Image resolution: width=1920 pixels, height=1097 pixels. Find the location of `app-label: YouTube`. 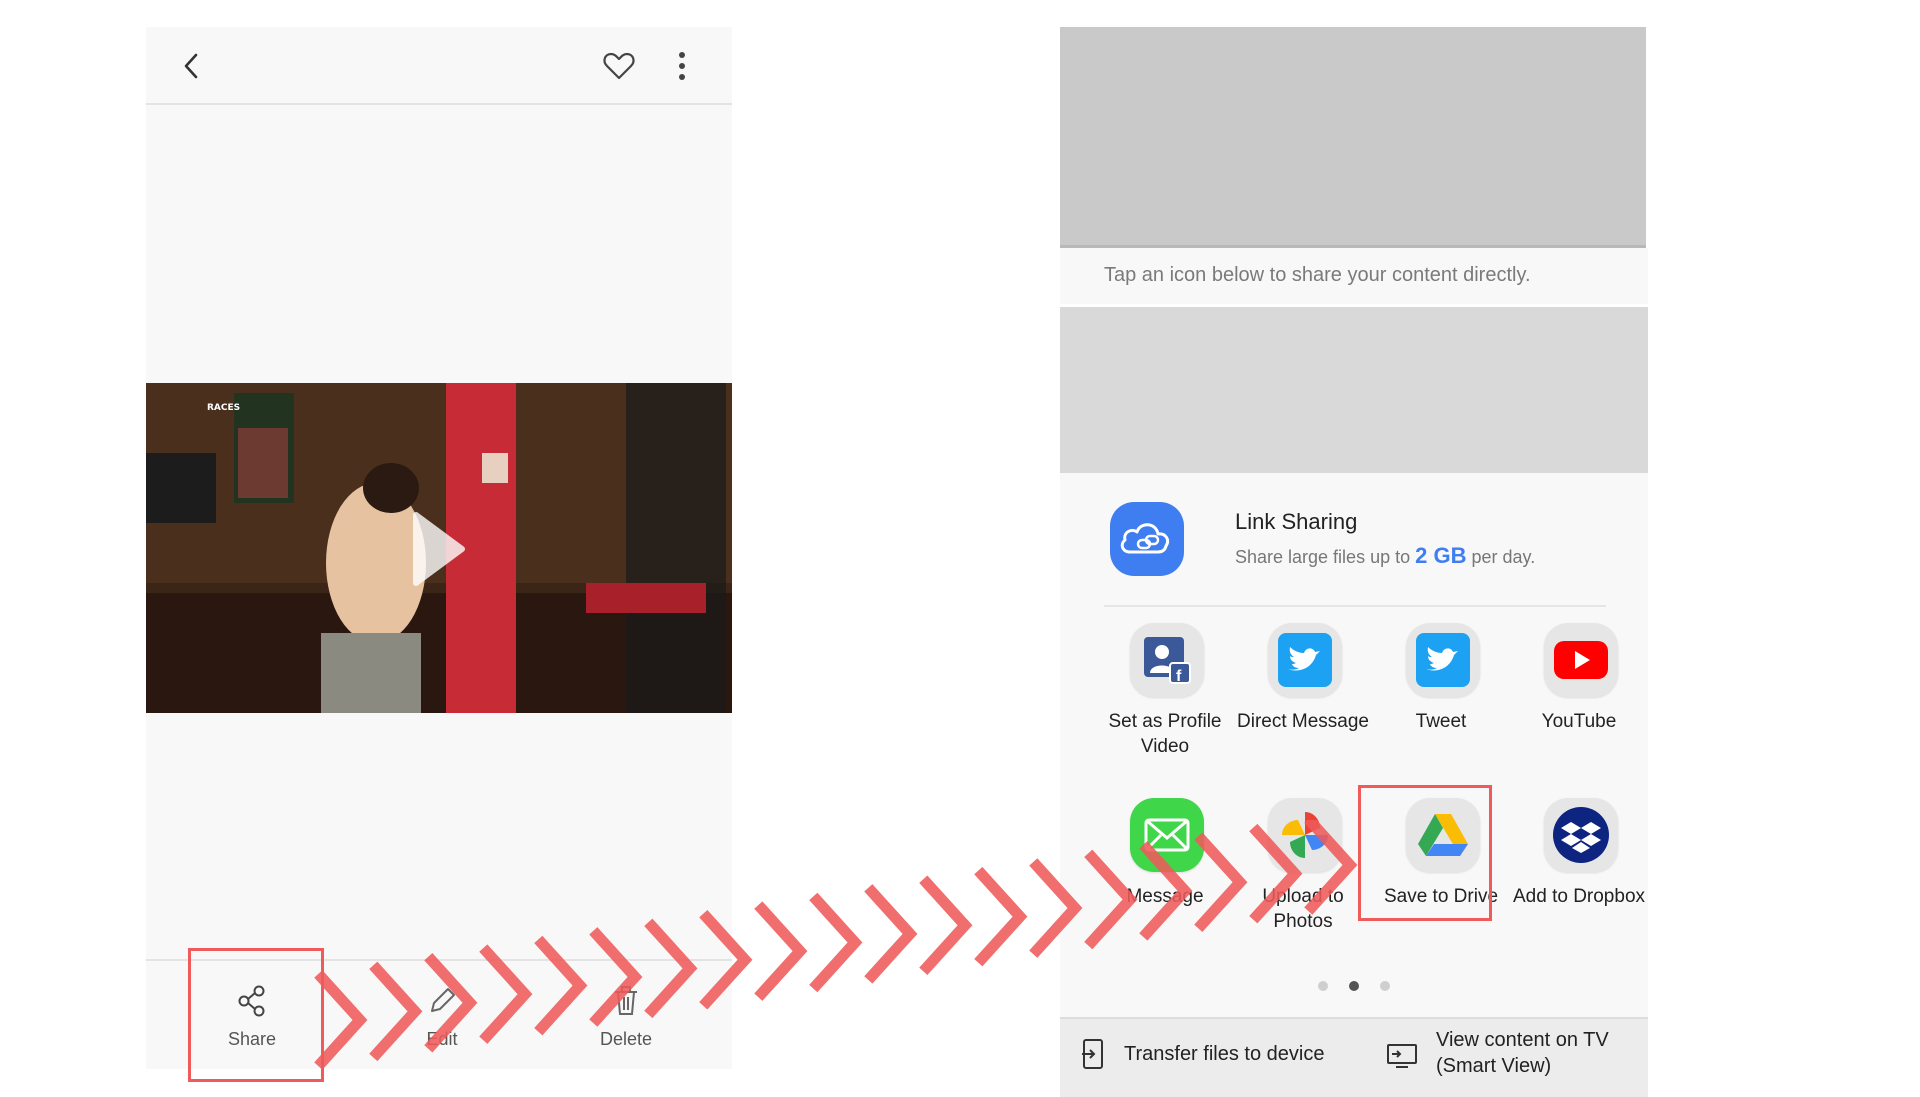

app-label: YouTube is located at coordinates (1579, 721).